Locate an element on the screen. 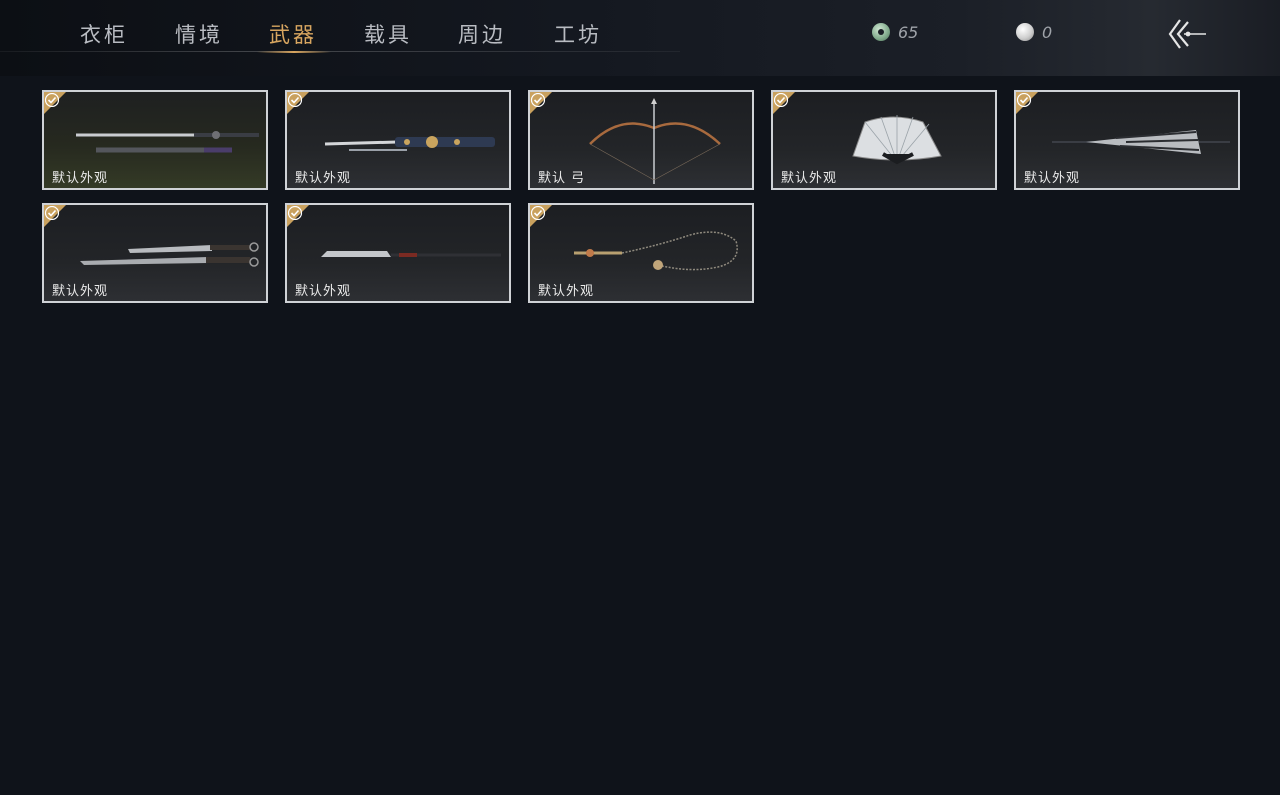  weapon-card: 默认 弓 is located at coordinates (641, 140).